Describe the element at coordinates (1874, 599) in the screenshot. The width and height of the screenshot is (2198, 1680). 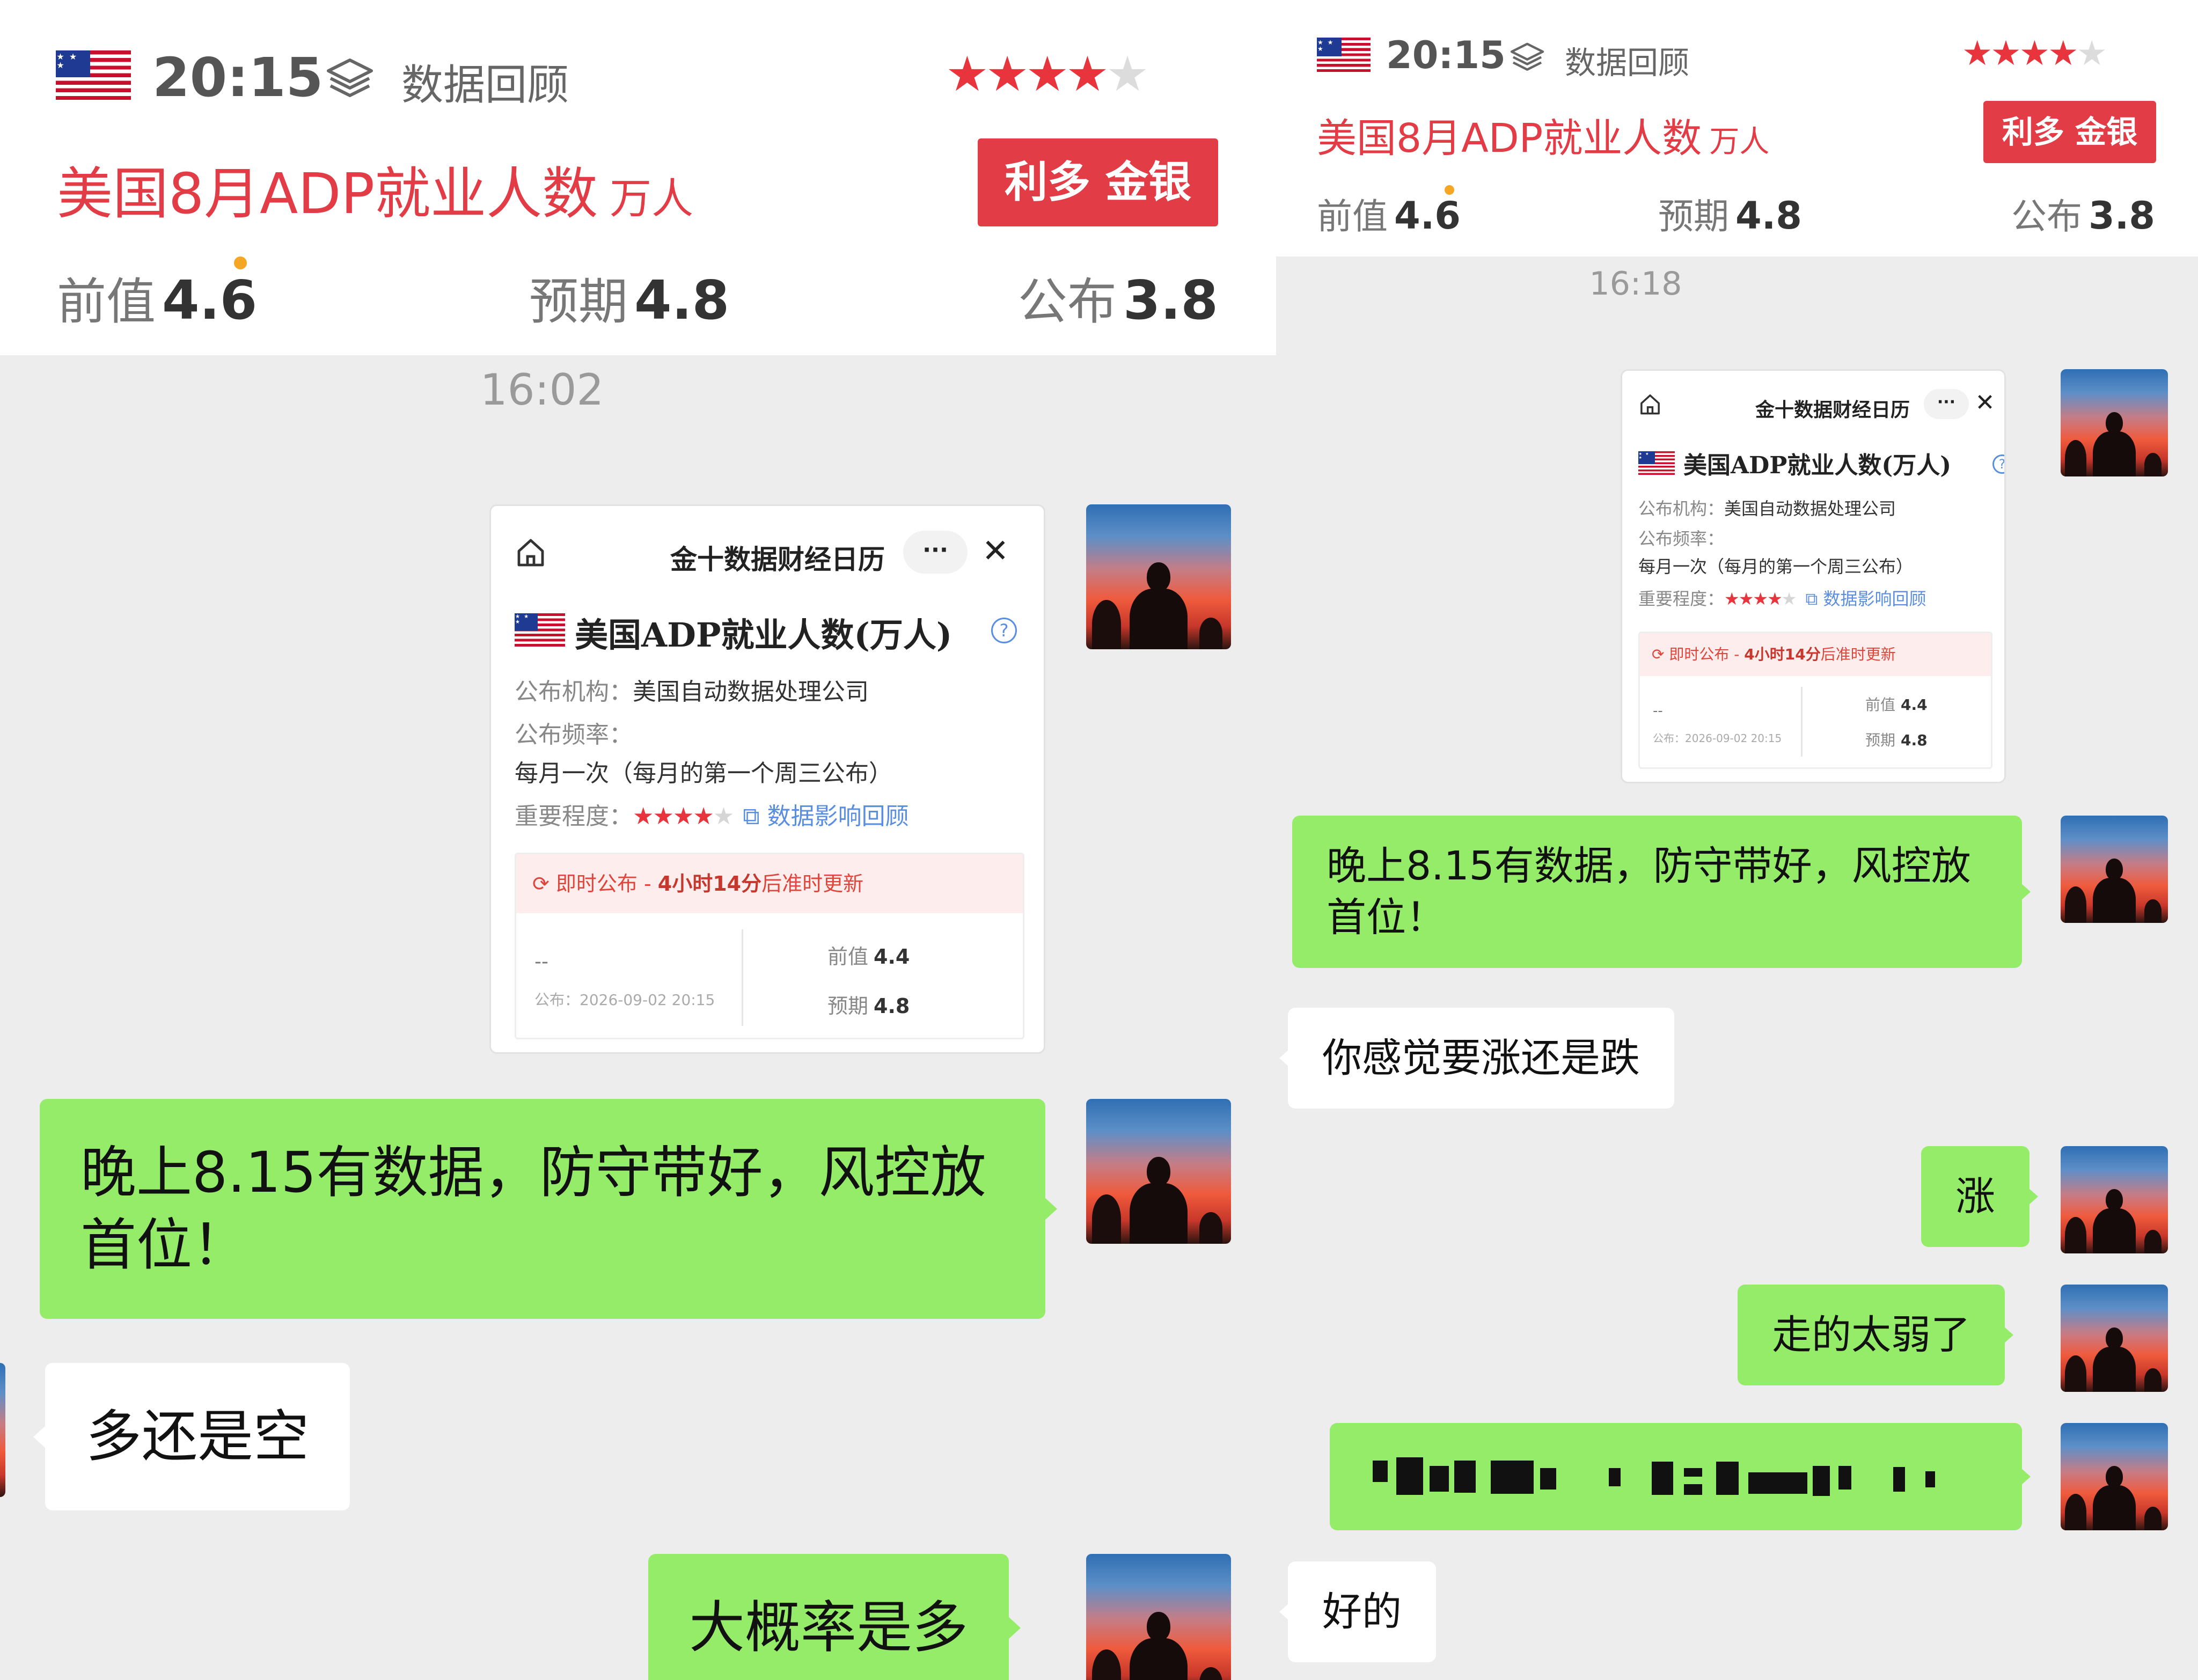
I see `impact-review-text: 数据影响回顾` at that location.